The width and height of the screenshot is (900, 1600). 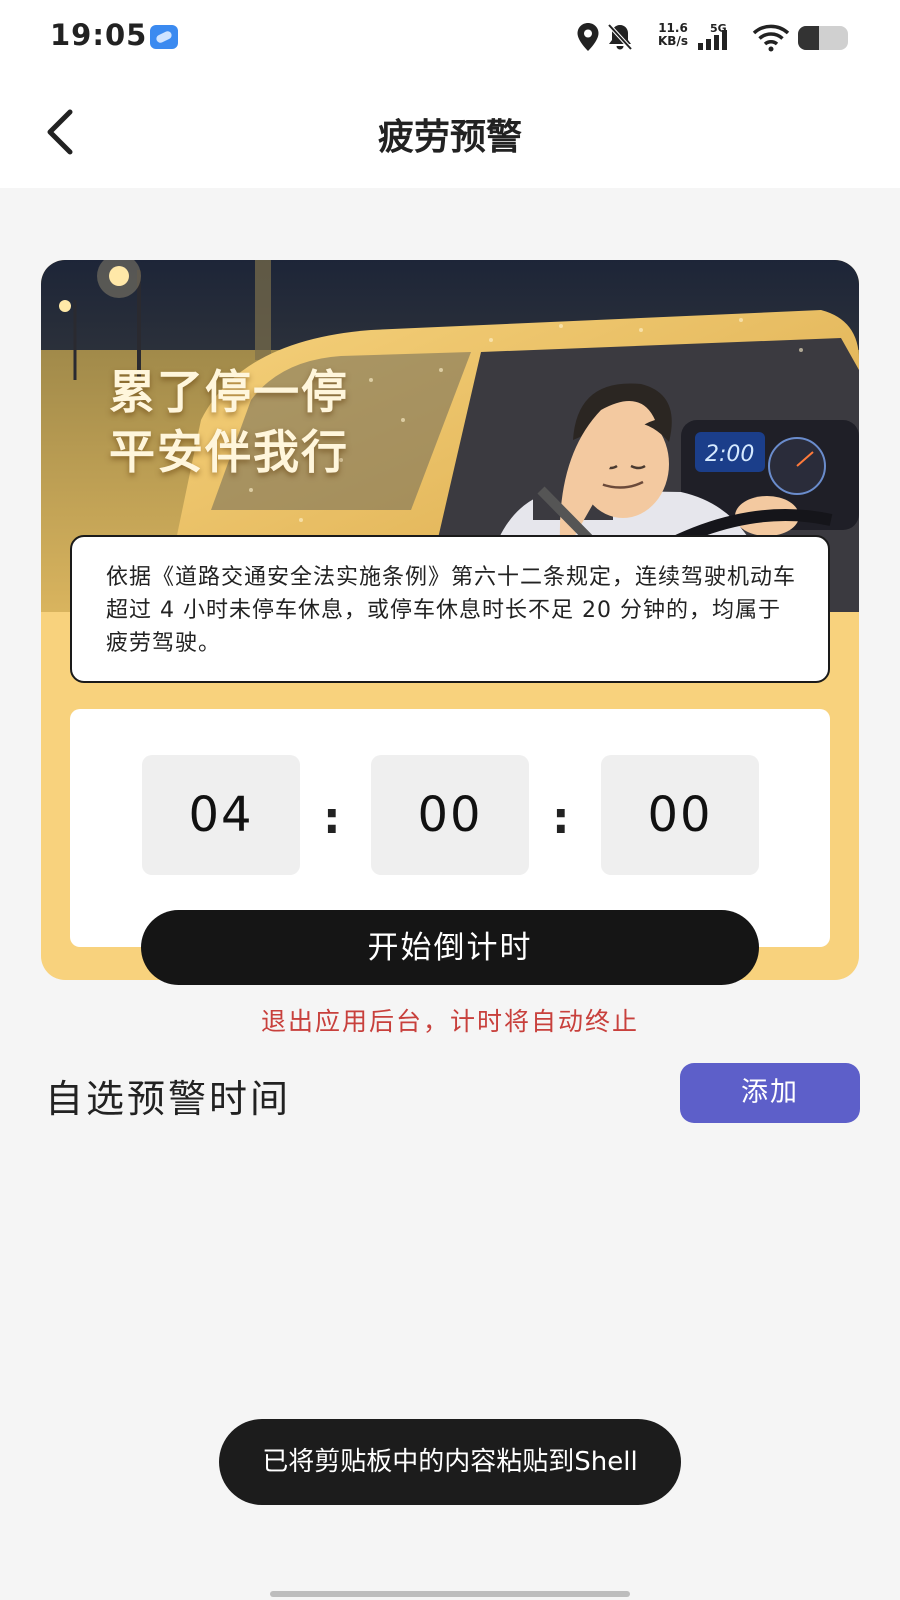 What do you see at coordinates (168, 1099) in the screenshot?
I see `custom-alert-time-title: 自选预警时间` at bounding box center [168, 1099].